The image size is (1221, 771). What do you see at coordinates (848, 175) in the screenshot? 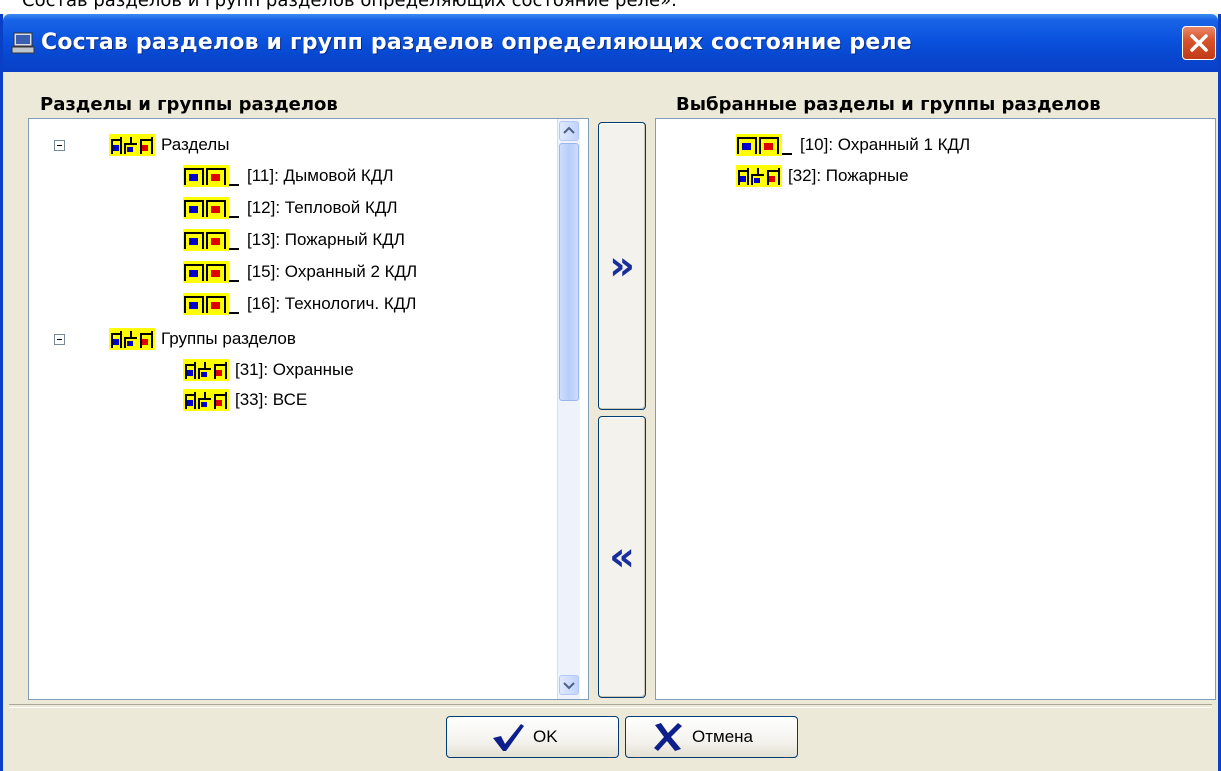
I see `list-item-label: [32]: Пожарные` at bounding box center [848, 175].